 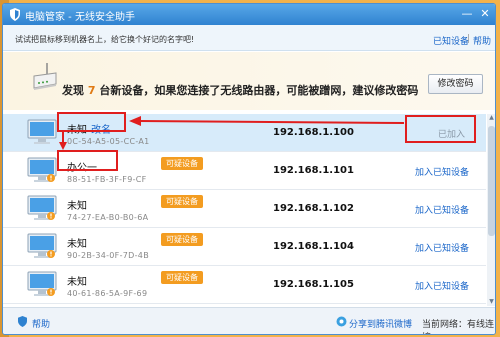 I want to click on ip-address: 192.168.1.100, so click(x=313, y=132).